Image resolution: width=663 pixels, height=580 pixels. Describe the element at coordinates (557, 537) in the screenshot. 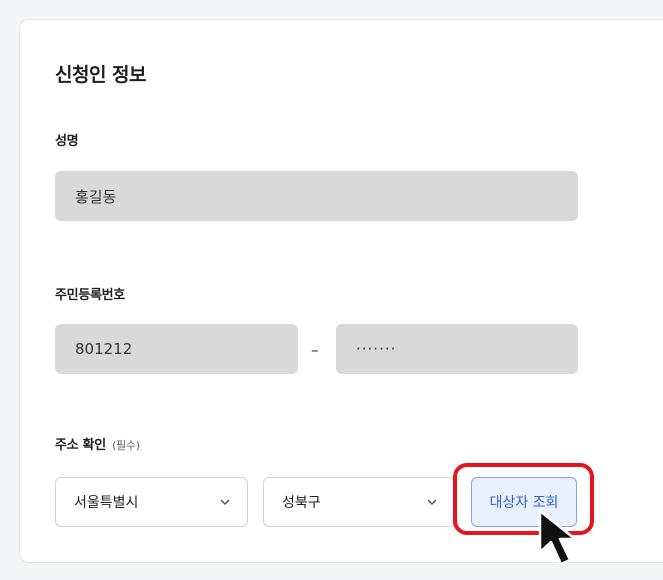

I see `mouse-cursor-icon` at that location.